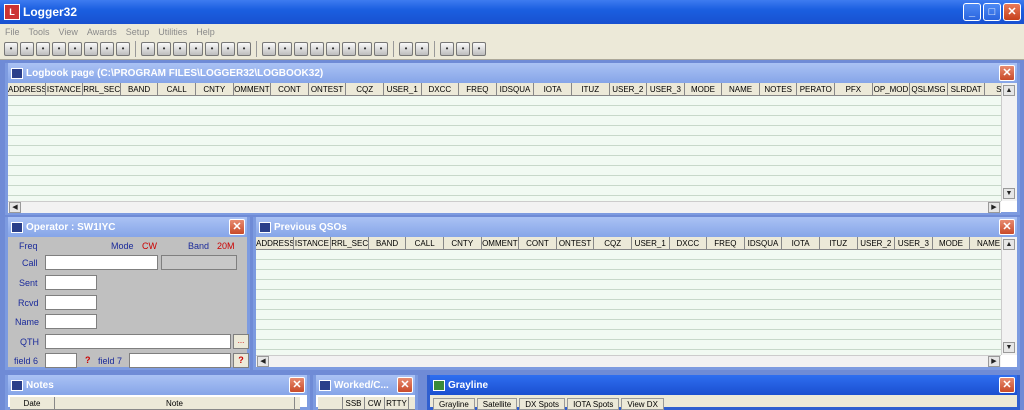 The height and width of the screenshot is (410, 1024). What do you see at coordinates (244, 49) in the screenshot?
I see `radio-icon: •` at bounding box center [244, 49].